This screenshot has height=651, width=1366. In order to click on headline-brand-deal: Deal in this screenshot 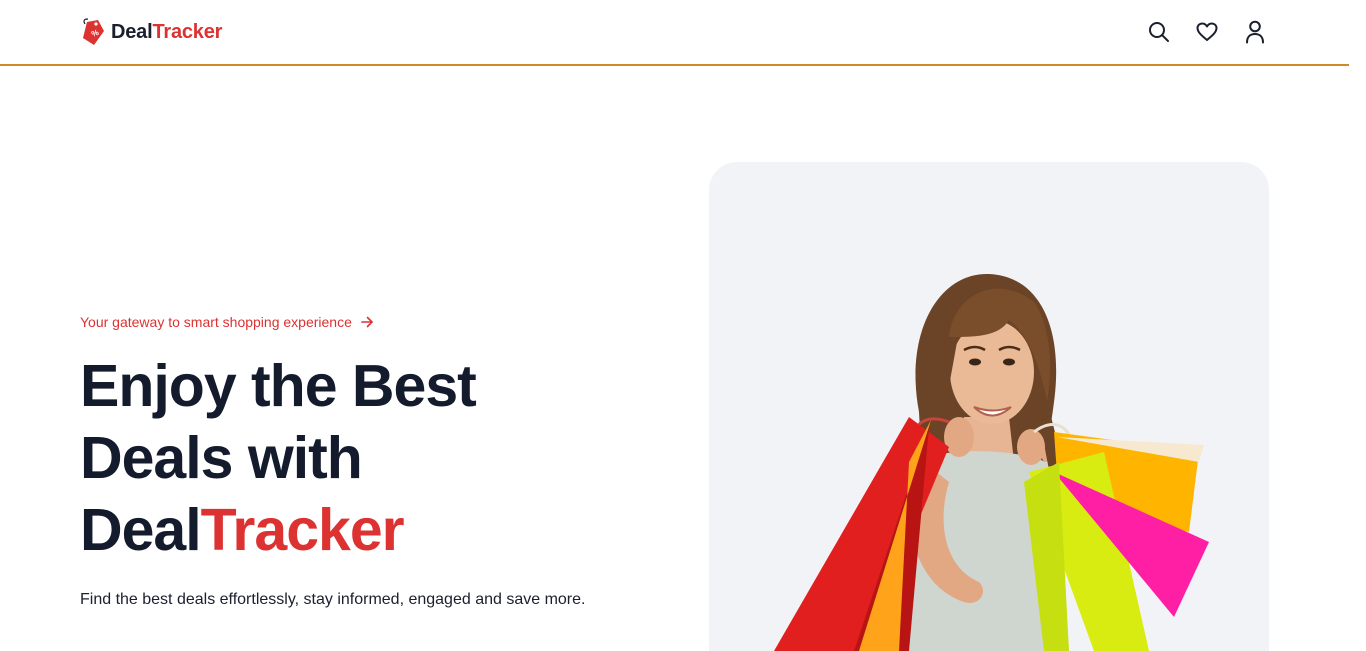, I will do `click(141, 530)`.